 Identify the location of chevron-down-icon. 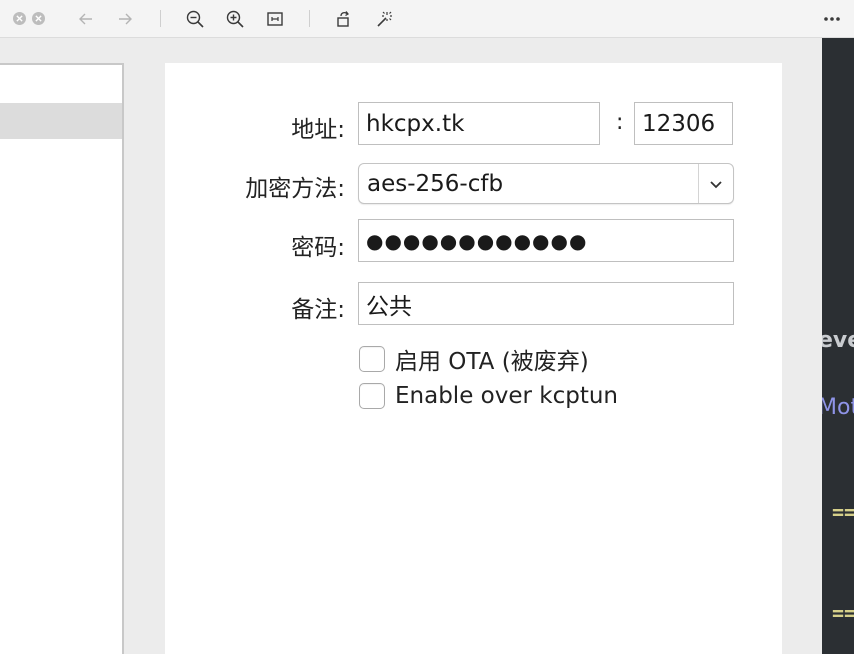
(715, 183).